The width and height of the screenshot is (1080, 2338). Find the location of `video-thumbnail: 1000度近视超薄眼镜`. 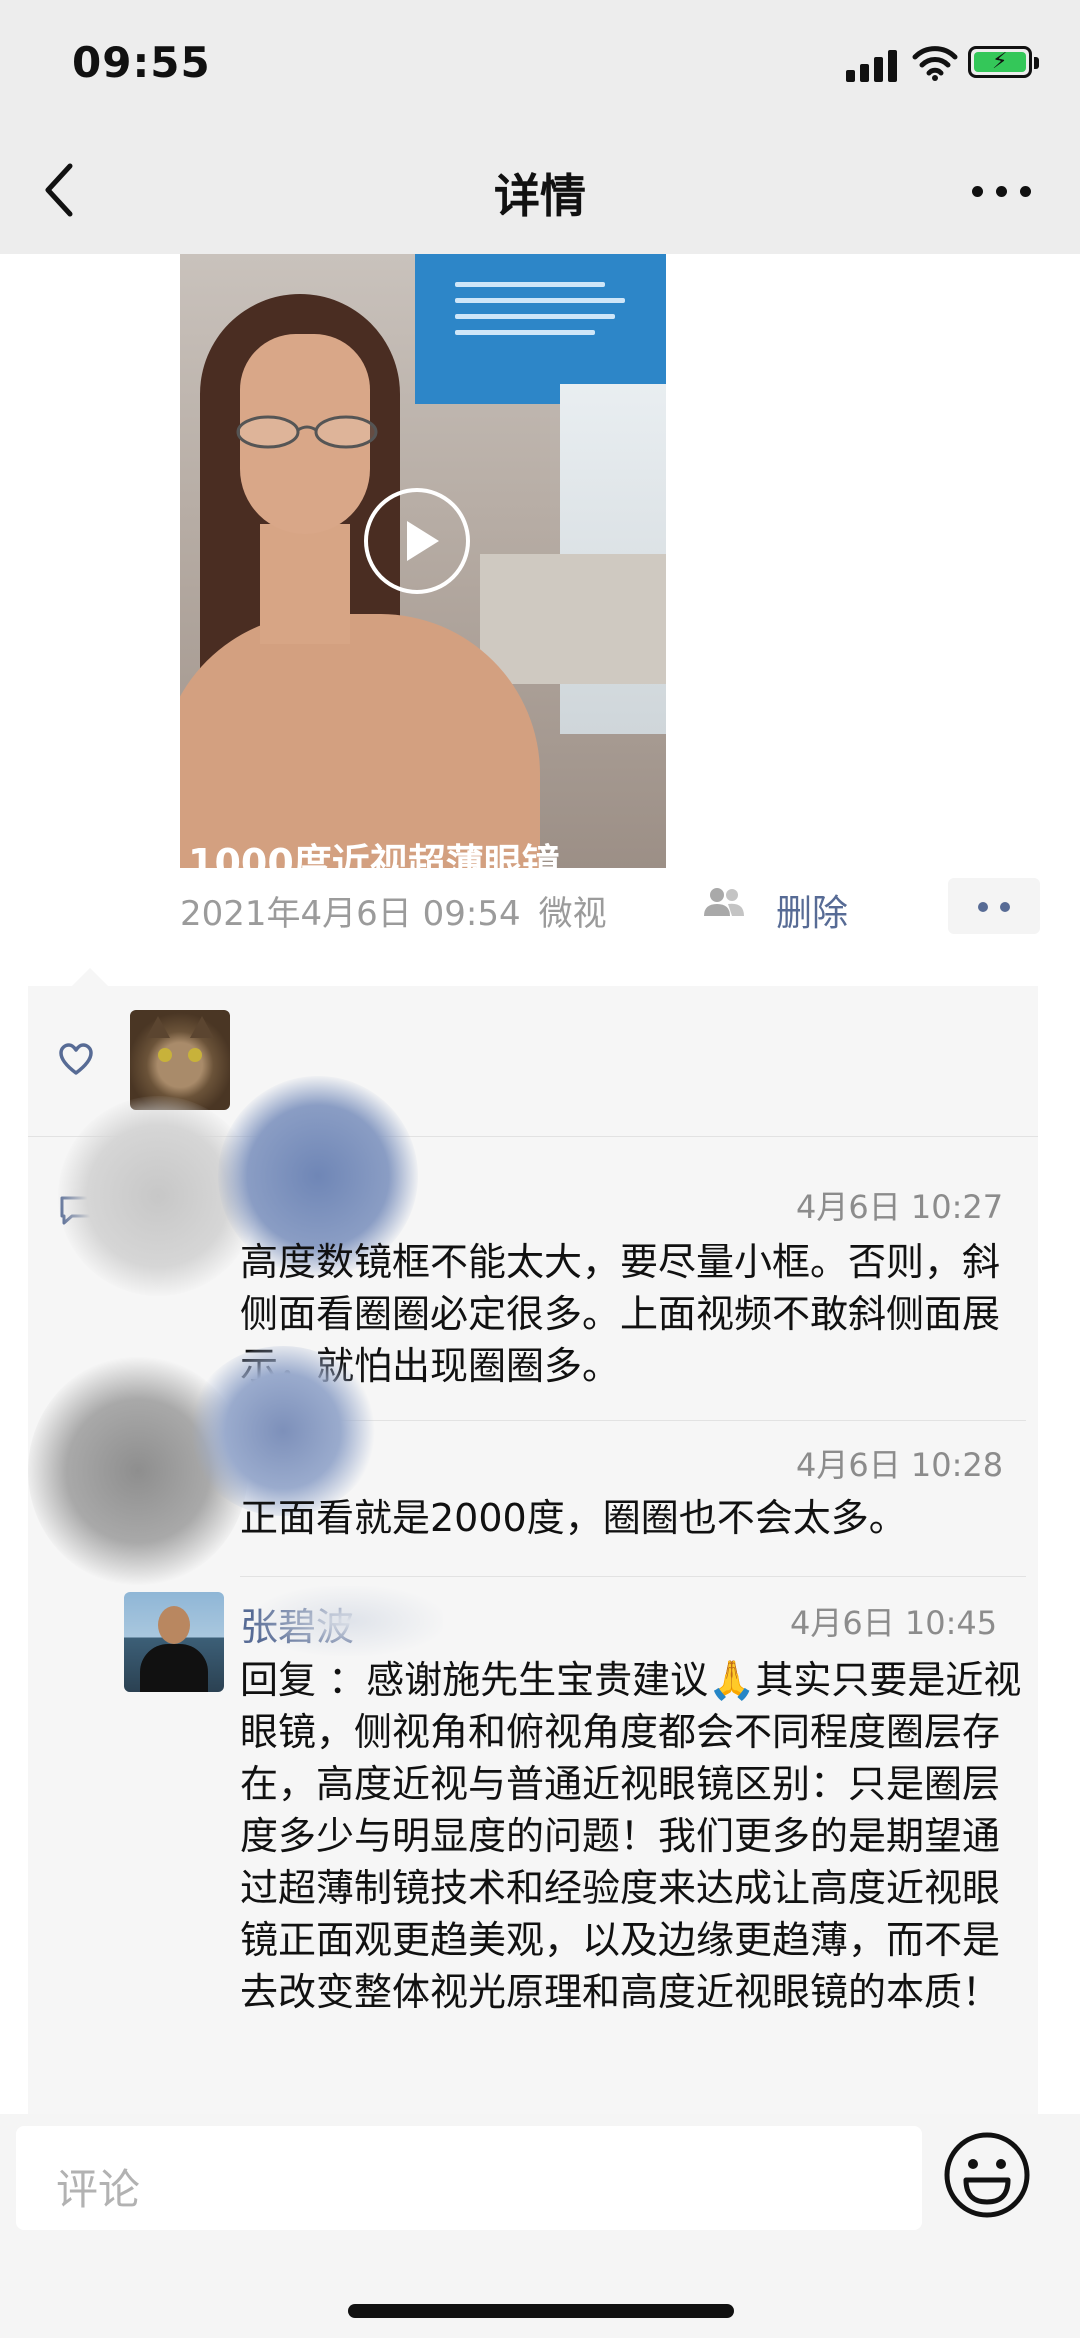

video-thumbnail: 1000度近视超薄眼镜 is located at coordinates (423, 561).